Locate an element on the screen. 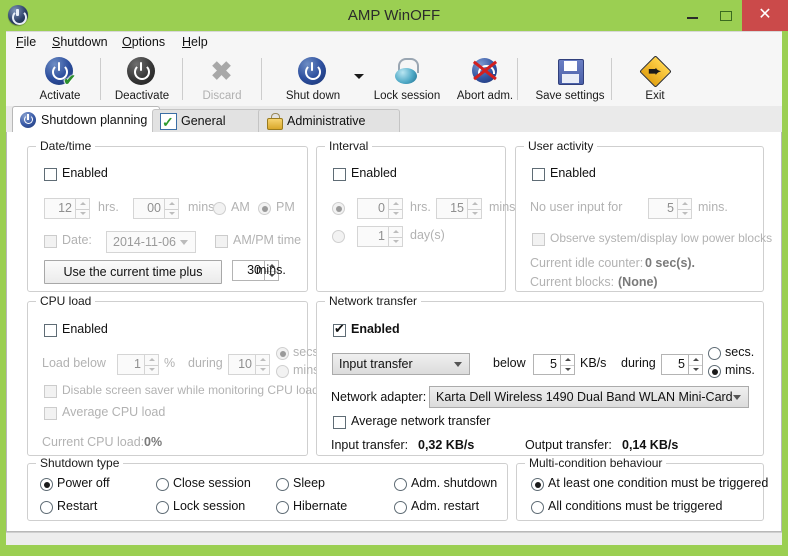  exit-sign-icon: ➨ is located at coordinates (655, 71).